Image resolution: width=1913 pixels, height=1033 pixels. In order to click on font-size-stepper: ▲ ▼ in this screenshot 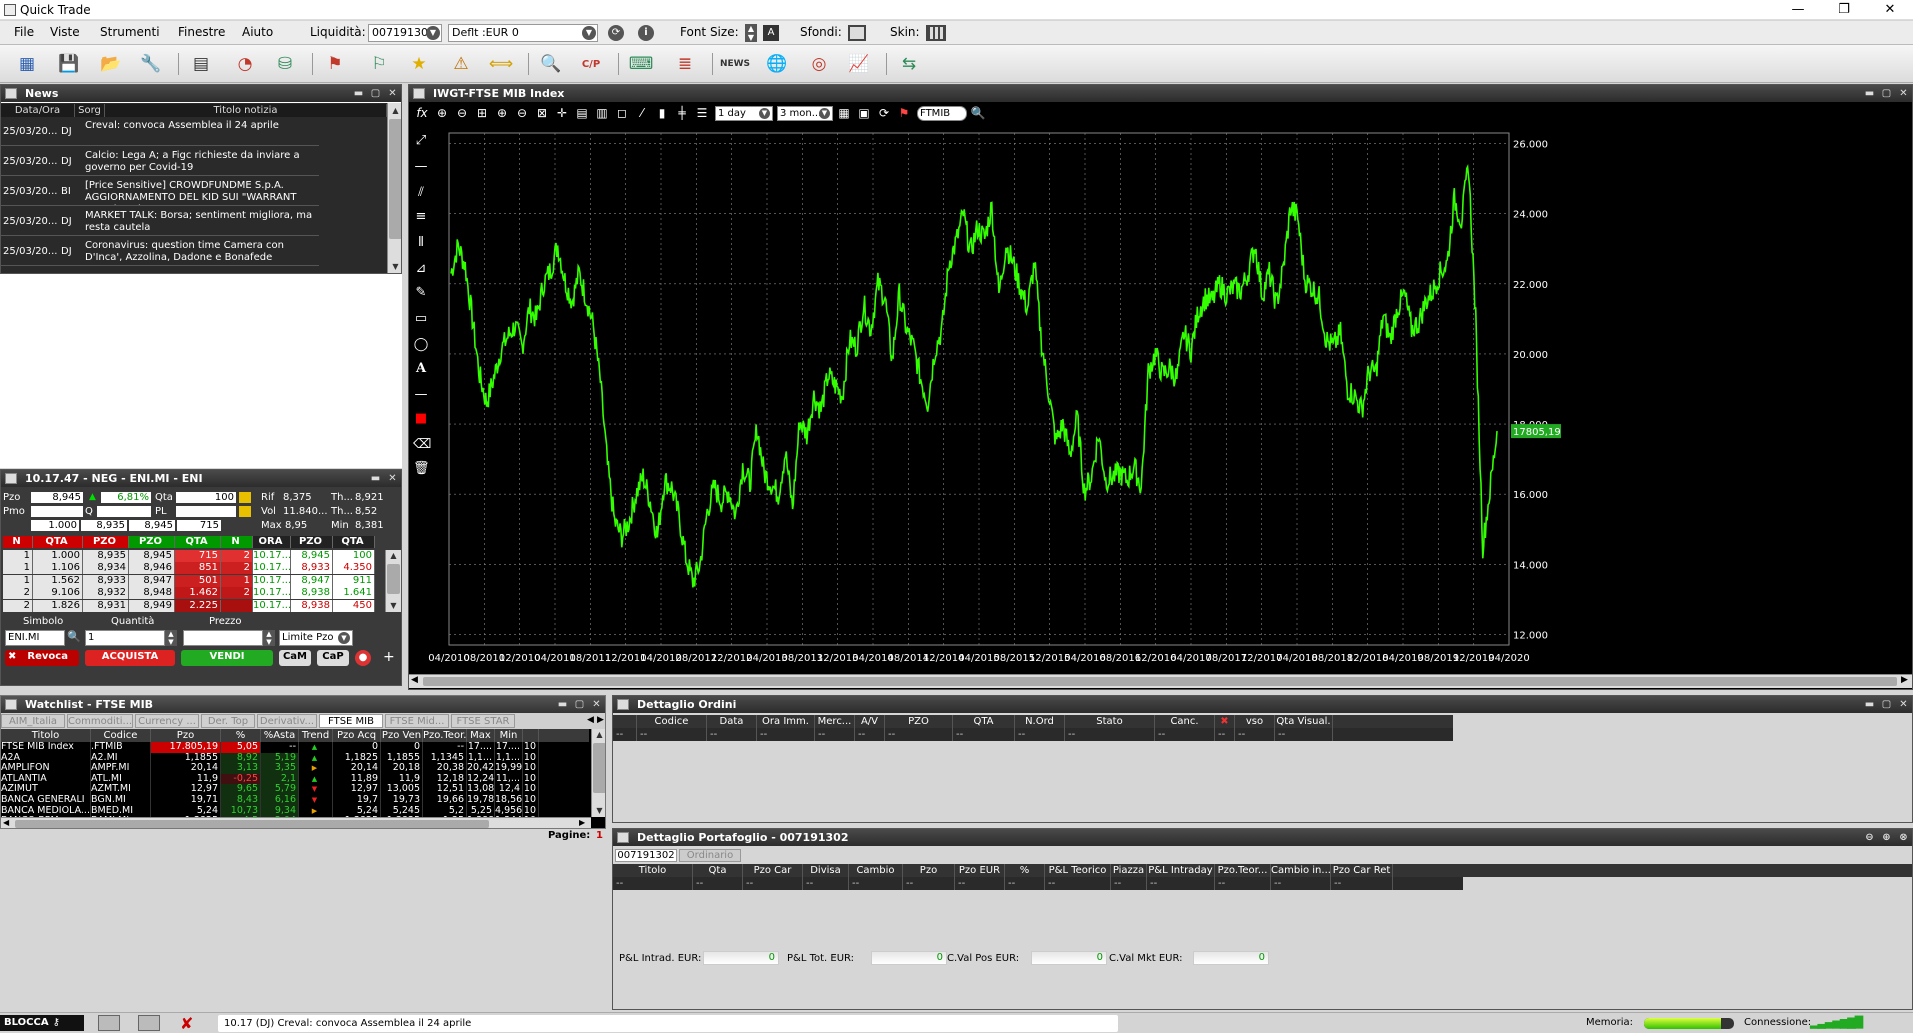, I will do `click(751, 33)`.